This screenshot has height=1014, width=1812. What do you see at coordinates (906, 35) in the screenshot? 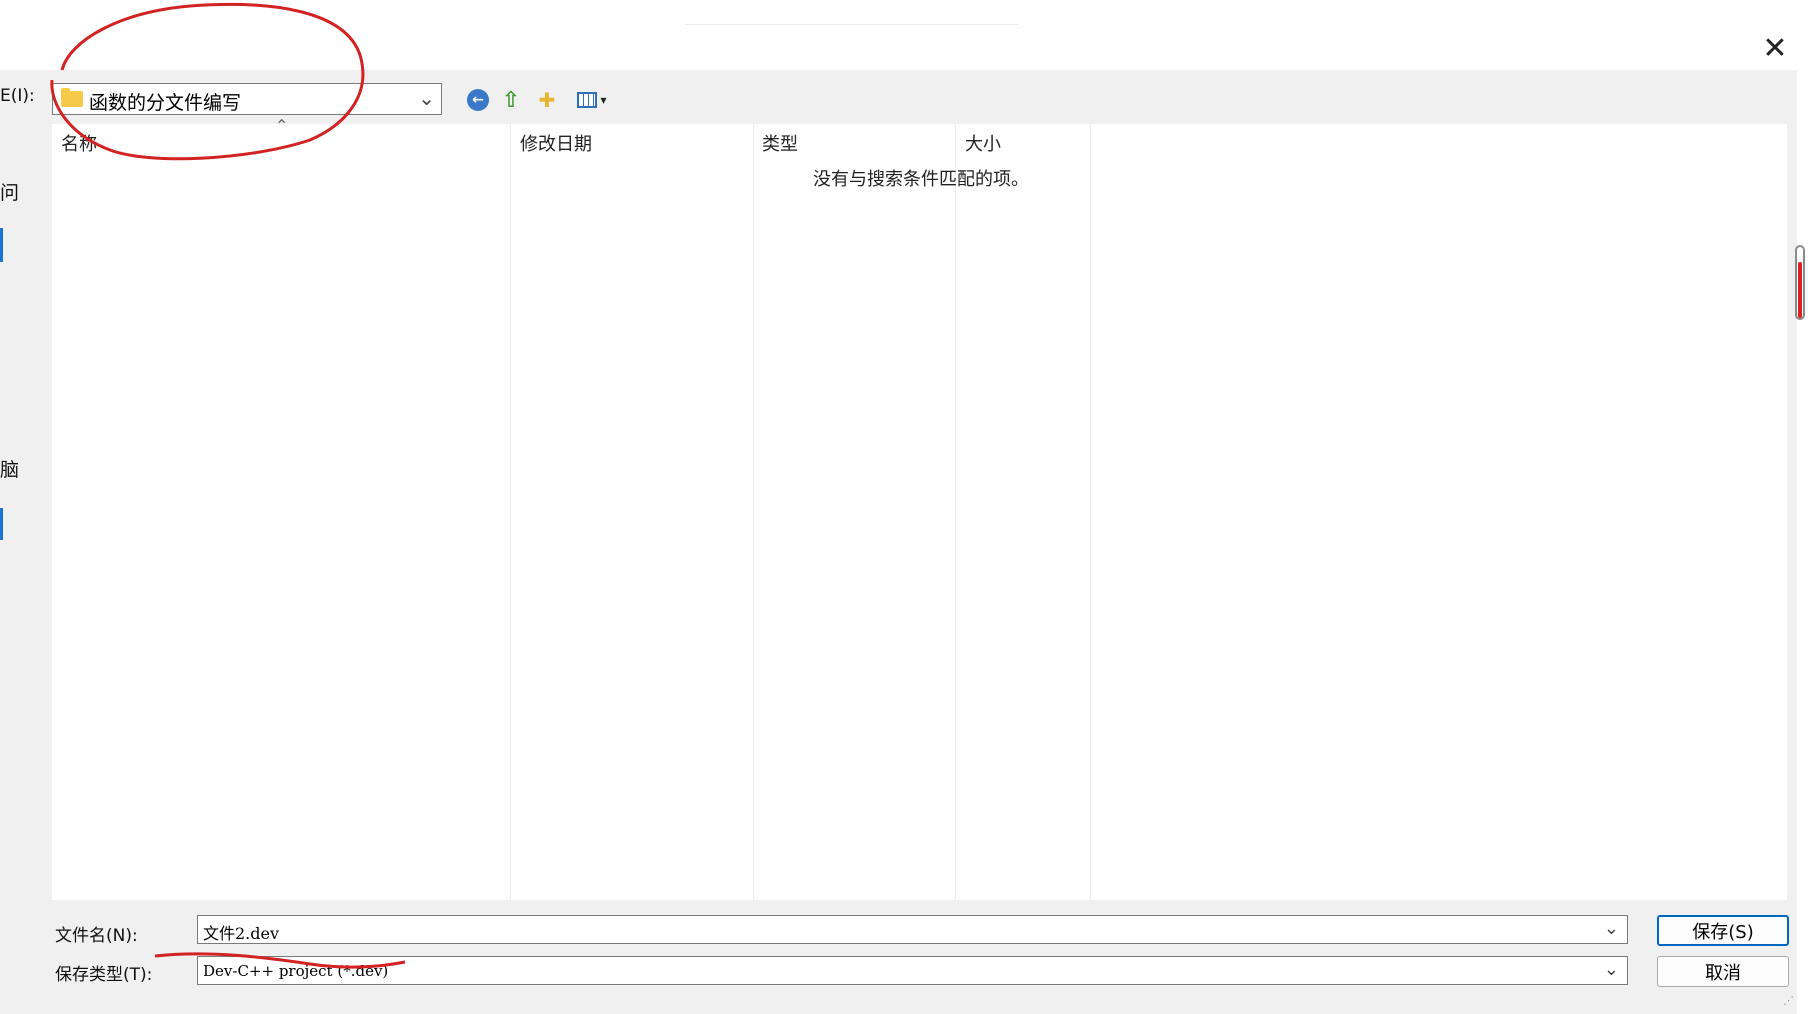
I see `title-bar` at bounding box center [906, 35].